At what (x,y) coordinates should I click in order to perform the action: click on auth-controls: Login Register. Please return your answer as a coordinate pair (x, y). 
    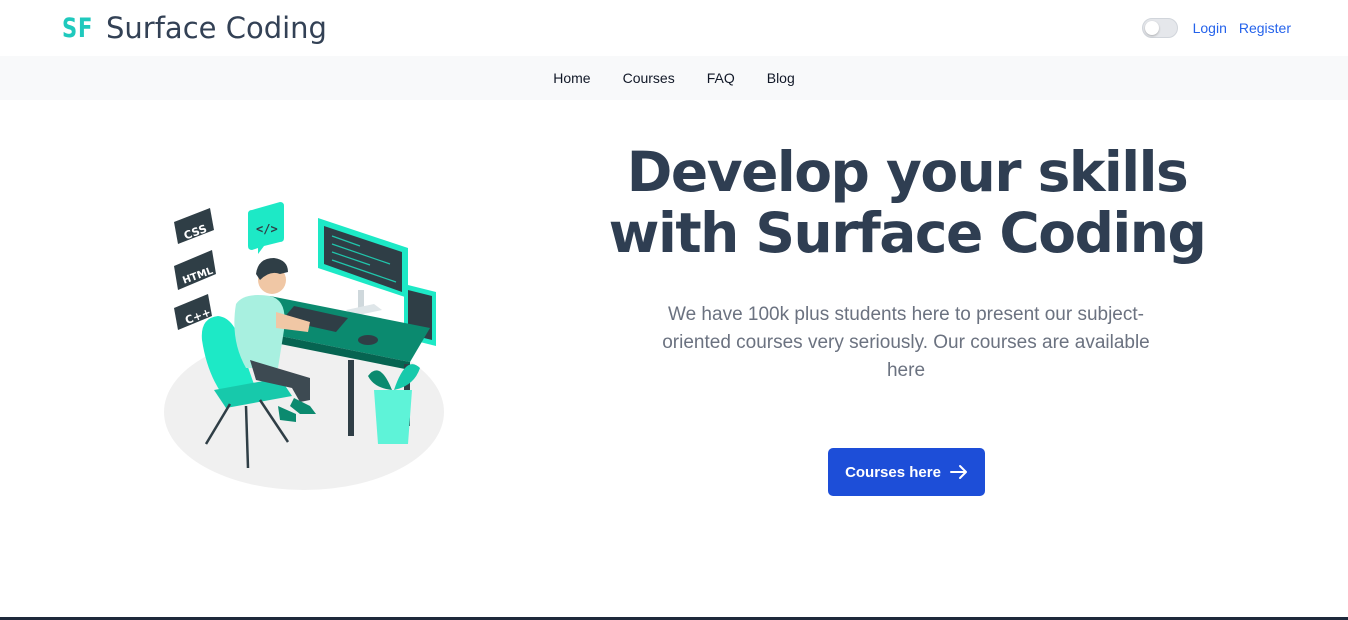
    Looking at the image, I should click on (1216, 28).